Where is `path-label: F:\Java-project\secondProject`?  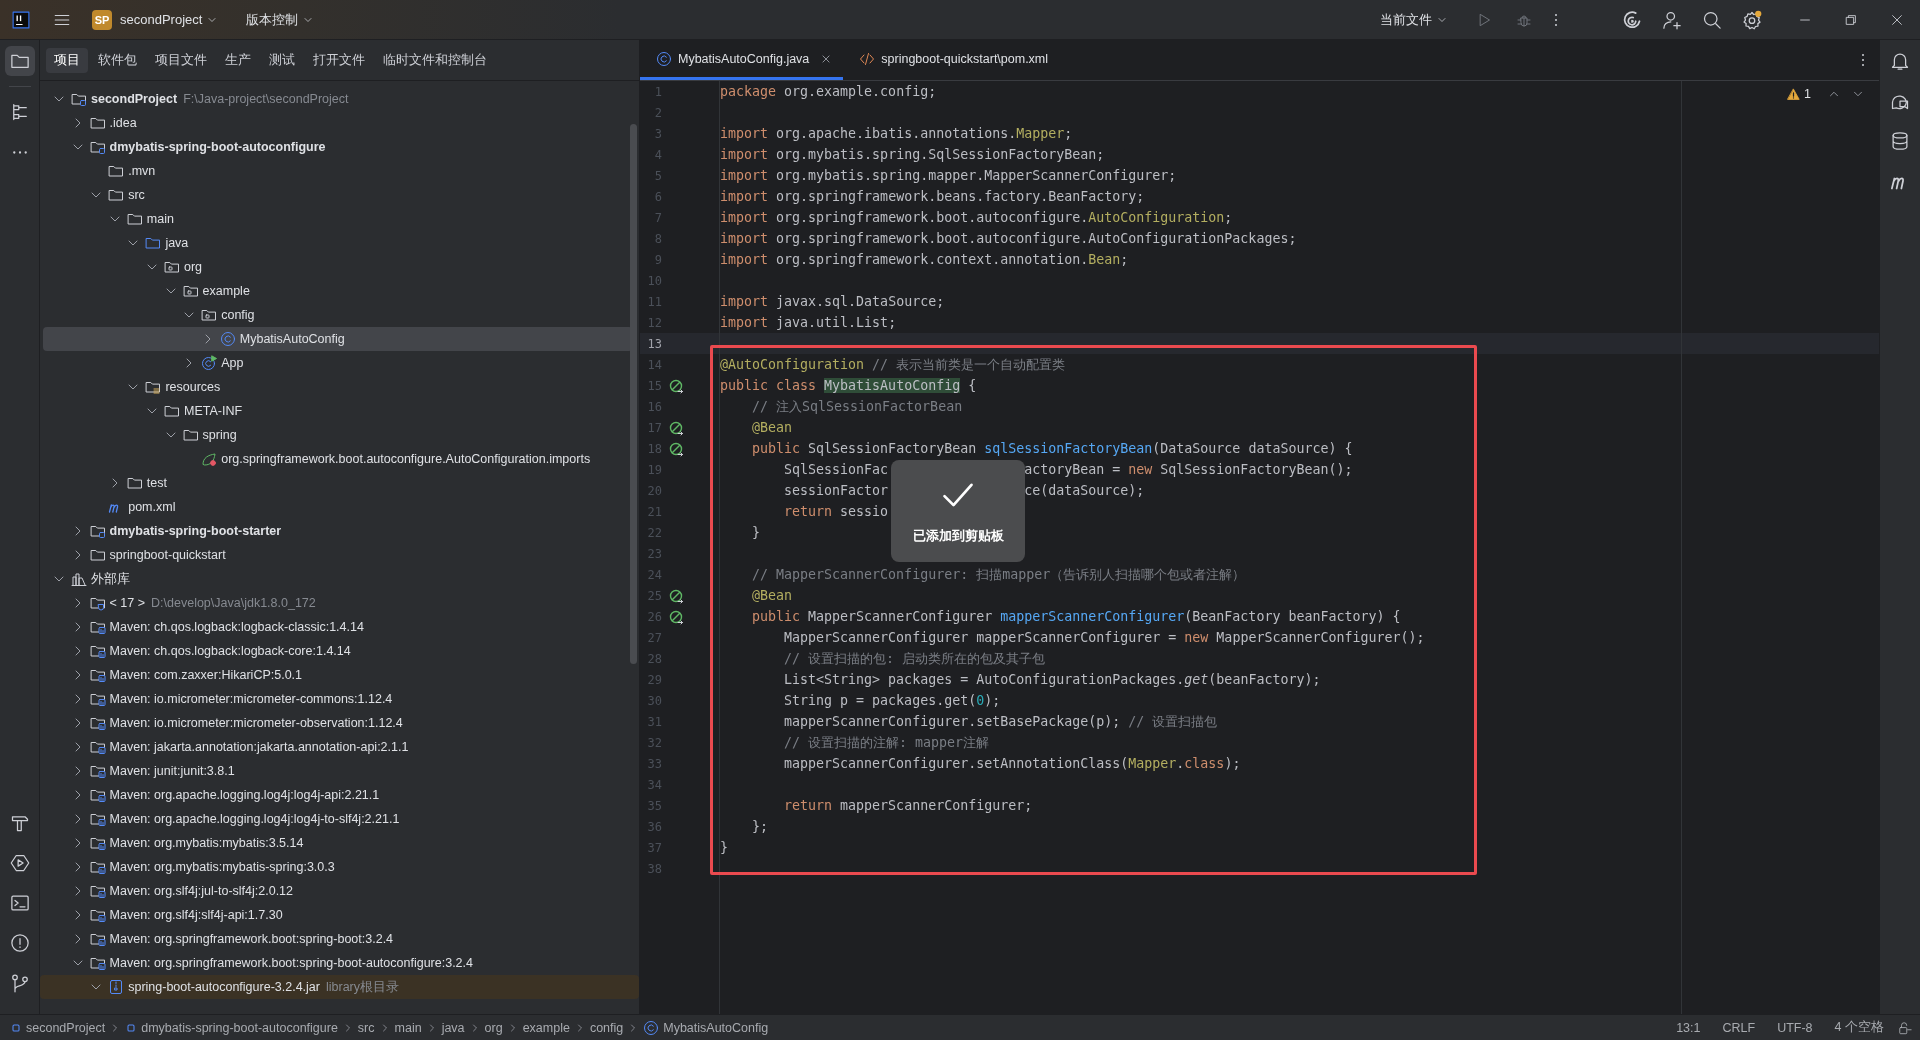
path-label: F:\Java-project\secondProject is located at coordinates (266, 99).